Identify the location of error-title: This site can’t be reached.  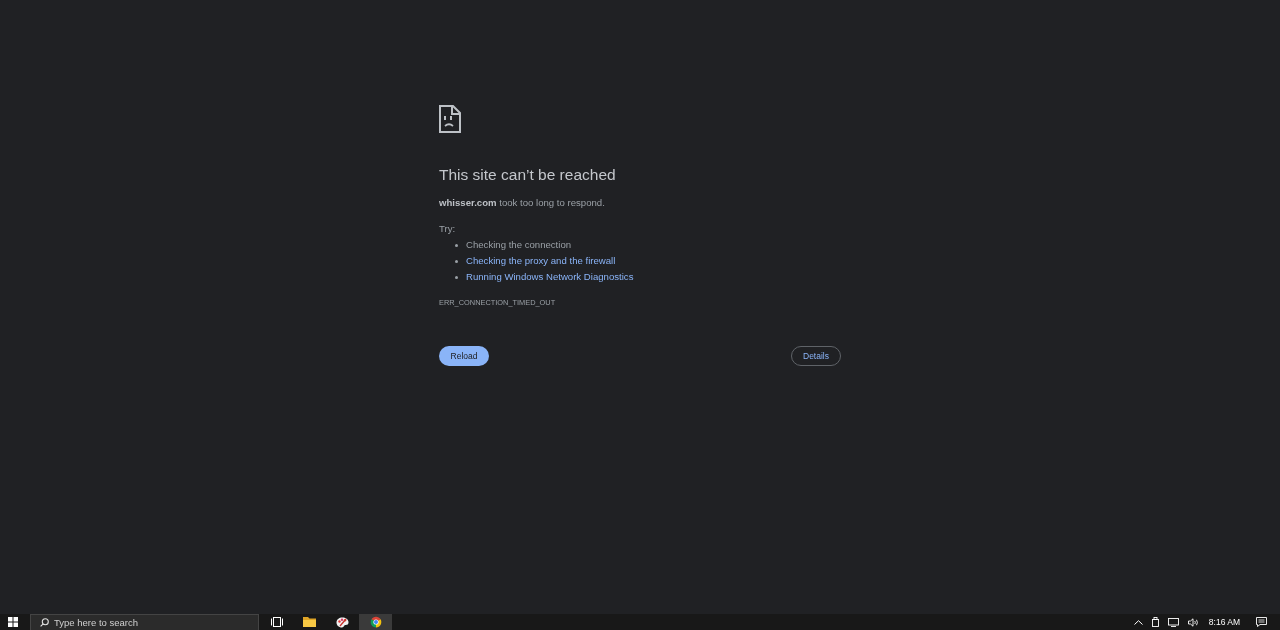
(528, 175).